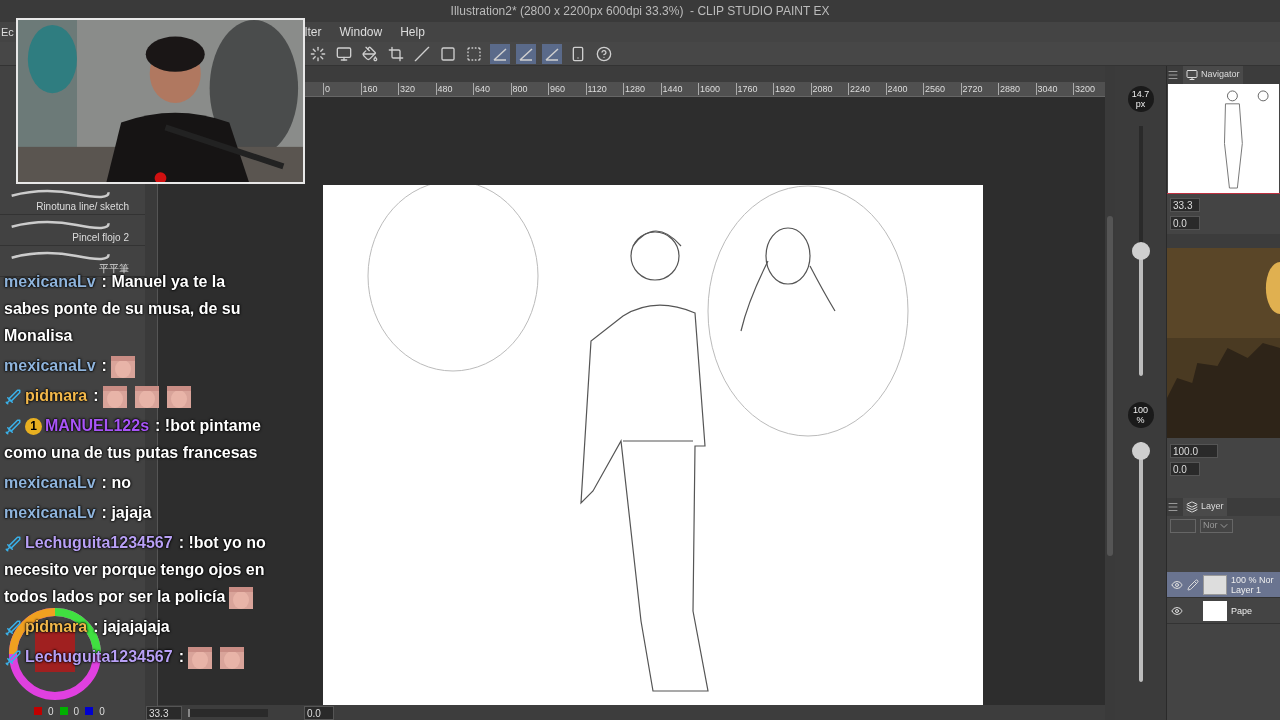 The height and width of the screenshot is (720, 1280). I want to click on menu-item: Help, so click(412, 32).